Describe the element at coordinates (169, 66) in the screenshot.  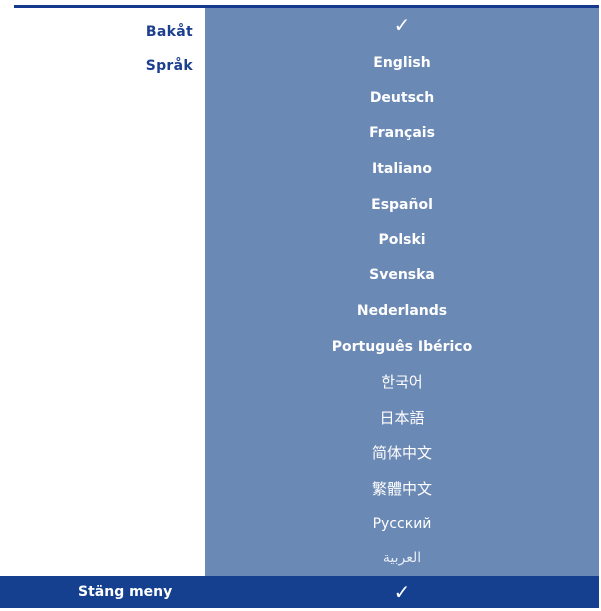
I see `language-label: Språk` at that location.